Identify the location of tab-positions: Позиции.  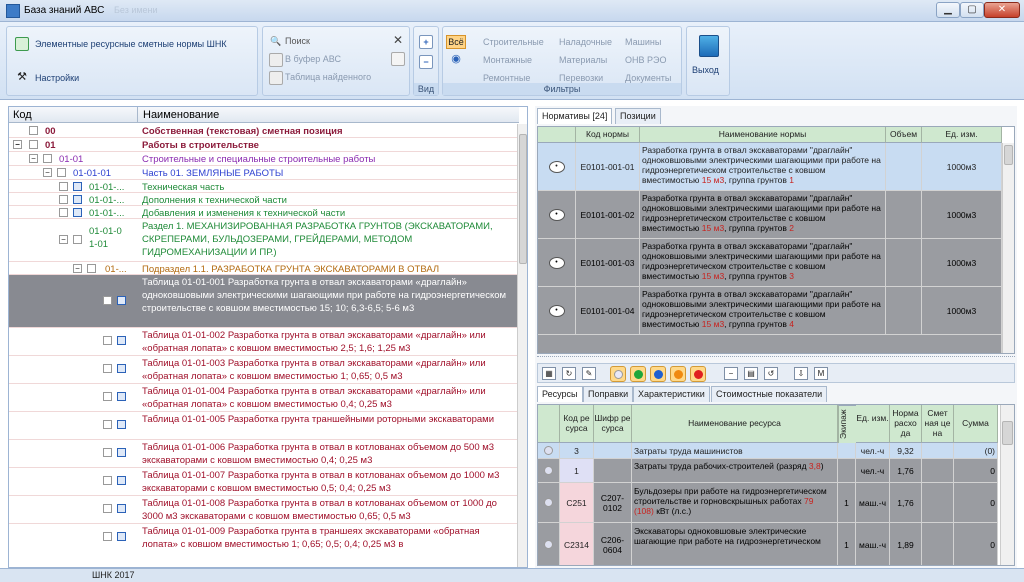
(638, 116).